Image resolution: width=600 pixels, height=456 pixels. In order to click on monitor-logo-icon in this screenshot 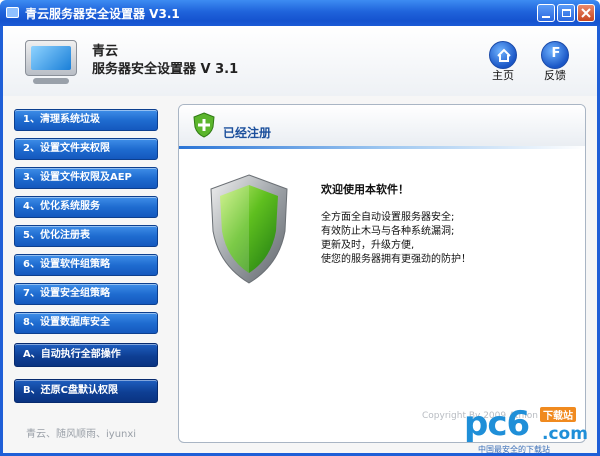, I will do `click(51, 62)`.